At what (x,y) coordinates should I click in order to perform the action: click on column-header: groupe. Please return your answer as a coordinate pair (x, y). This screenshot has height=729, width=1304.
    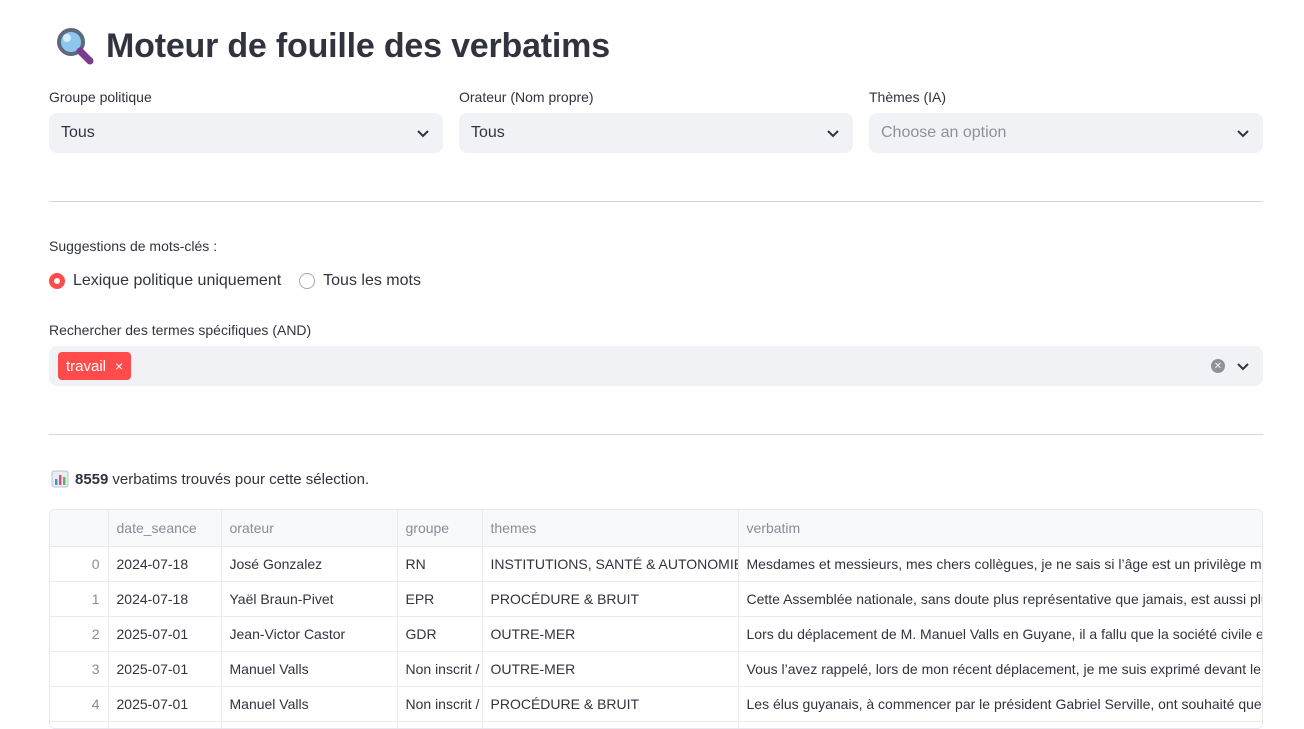
    Looking at the image, I should click on (440, 528).